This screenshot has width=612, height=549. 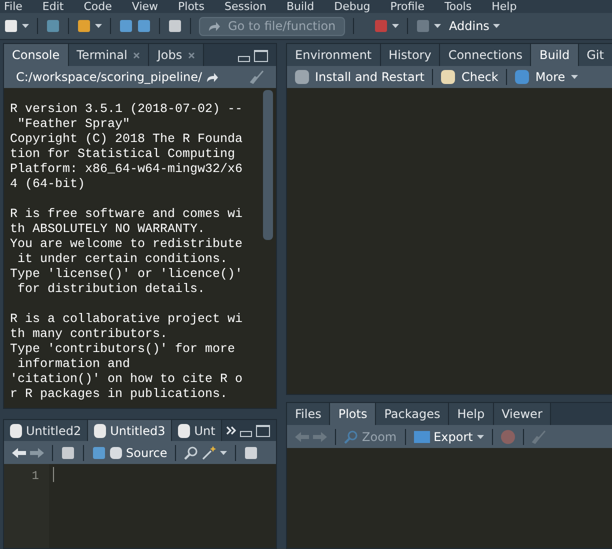 I want to click on console-line: R version 3.5.1 (2018-07-02) --, so click(x=126, y=109).